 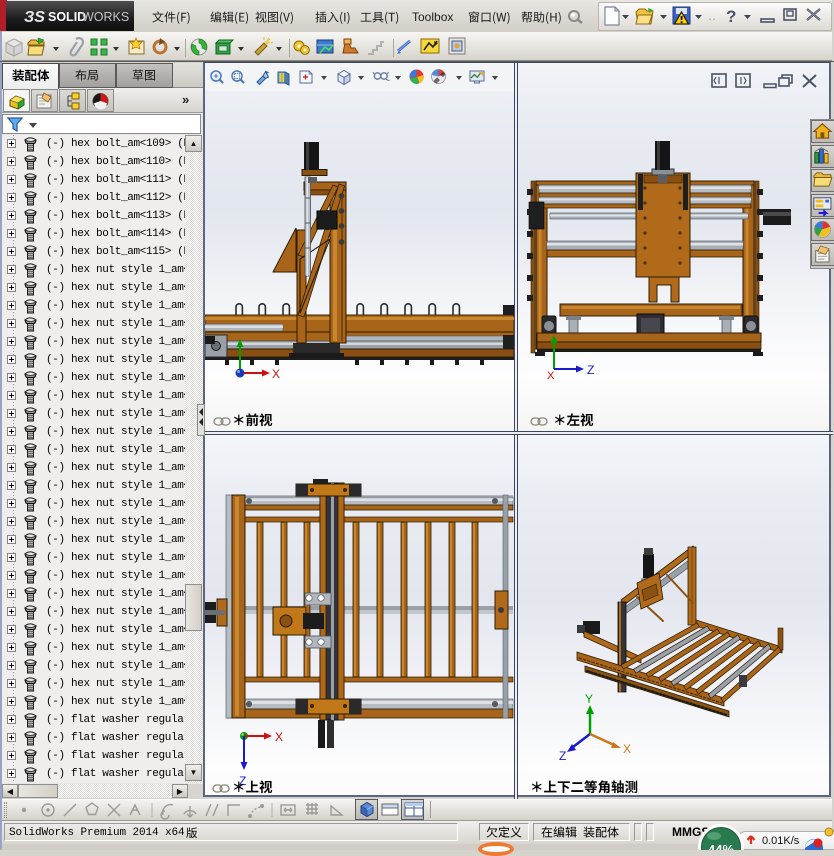 What do you see at coordinates (34, 17) in the screenshot?
I see `svg-text: ЗS` at bounding box center [34, 17].